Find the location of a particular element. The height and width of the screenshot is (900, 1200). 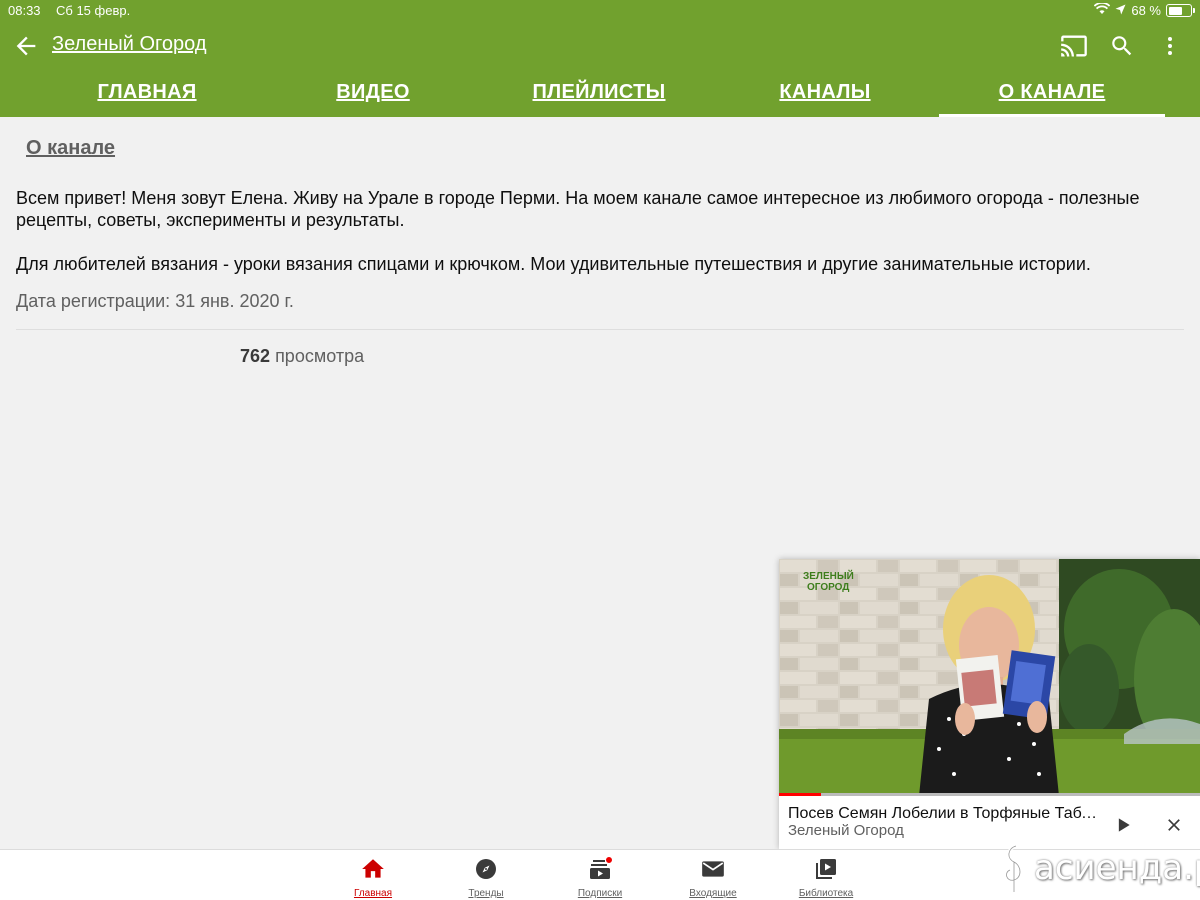

status-bar: 08:33 Сб 15 февр. 68 % is located at coordinates (600, 11).